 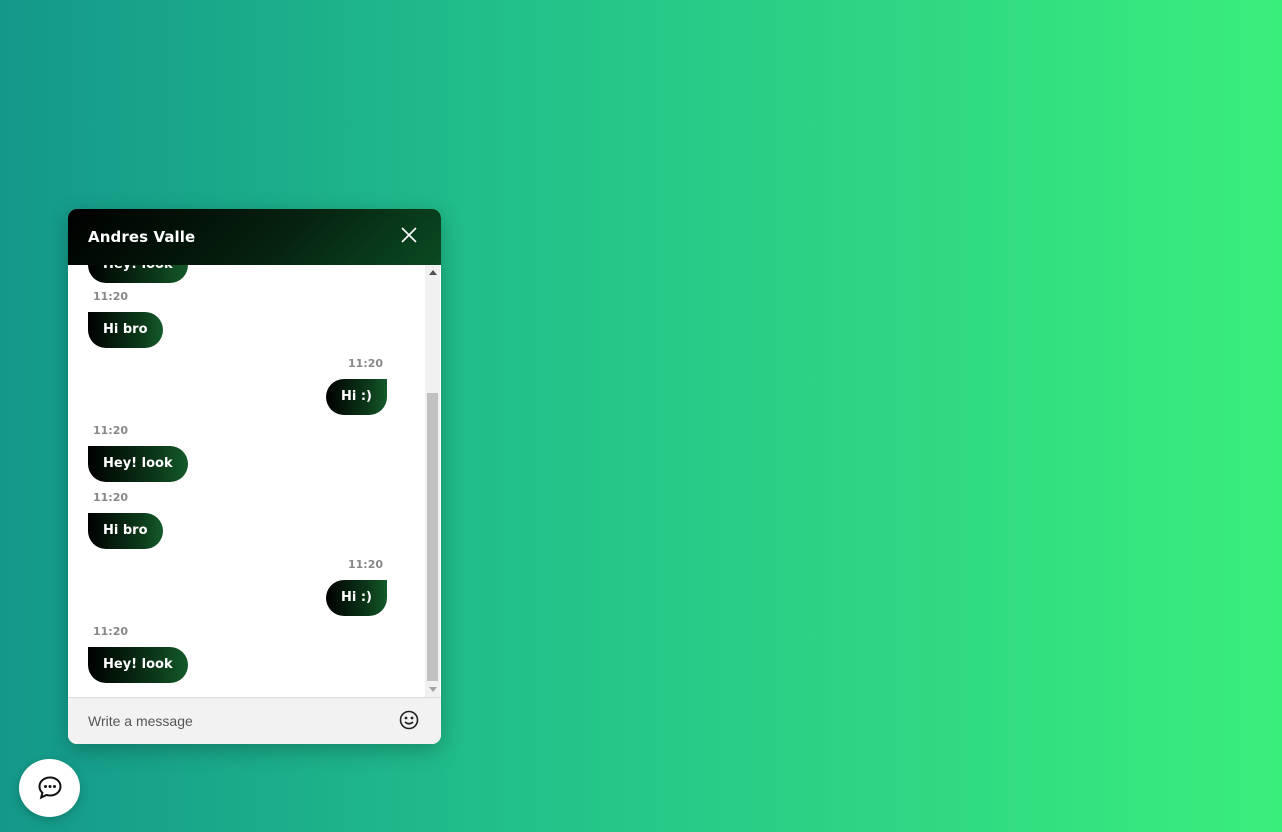 I want to click on scrollbar-thumb, so click(x=432, y=537).